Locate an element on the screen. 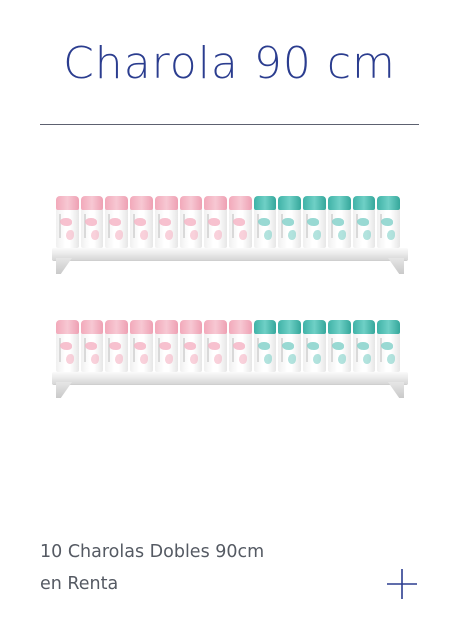 The image size is (459, 638). caption-line-2: en Renta is located at coordinates (79, 584).